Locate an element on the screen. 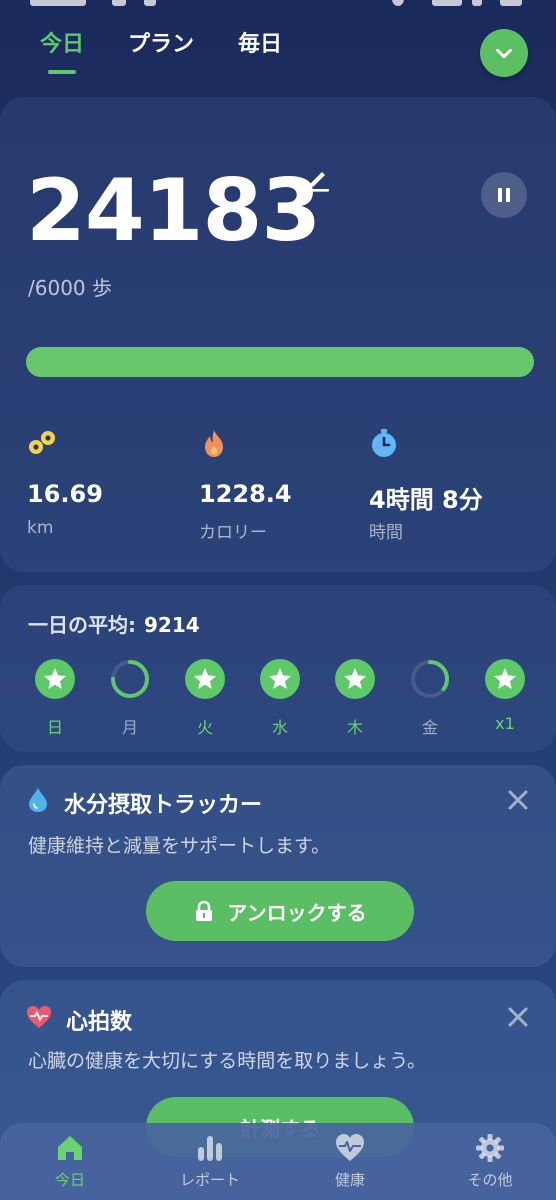  time-value: 4時間 8分 is located at coordinates (426, 500).